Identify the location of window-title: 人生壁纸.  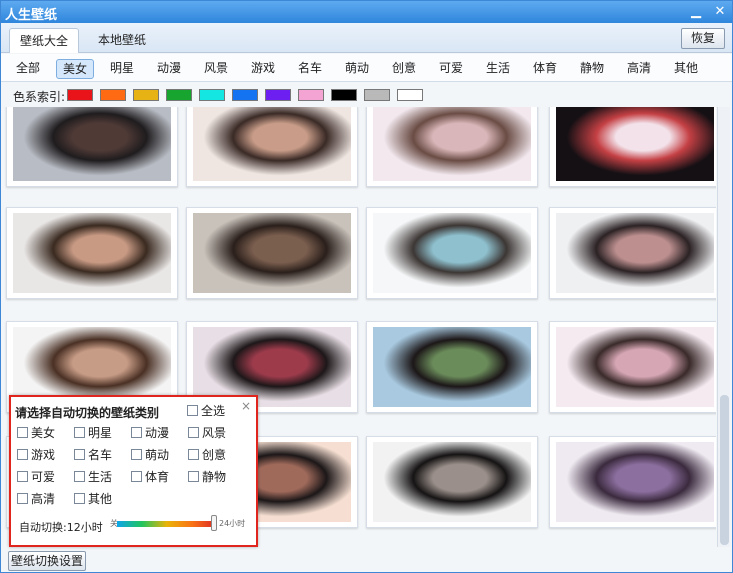
(31, 15).